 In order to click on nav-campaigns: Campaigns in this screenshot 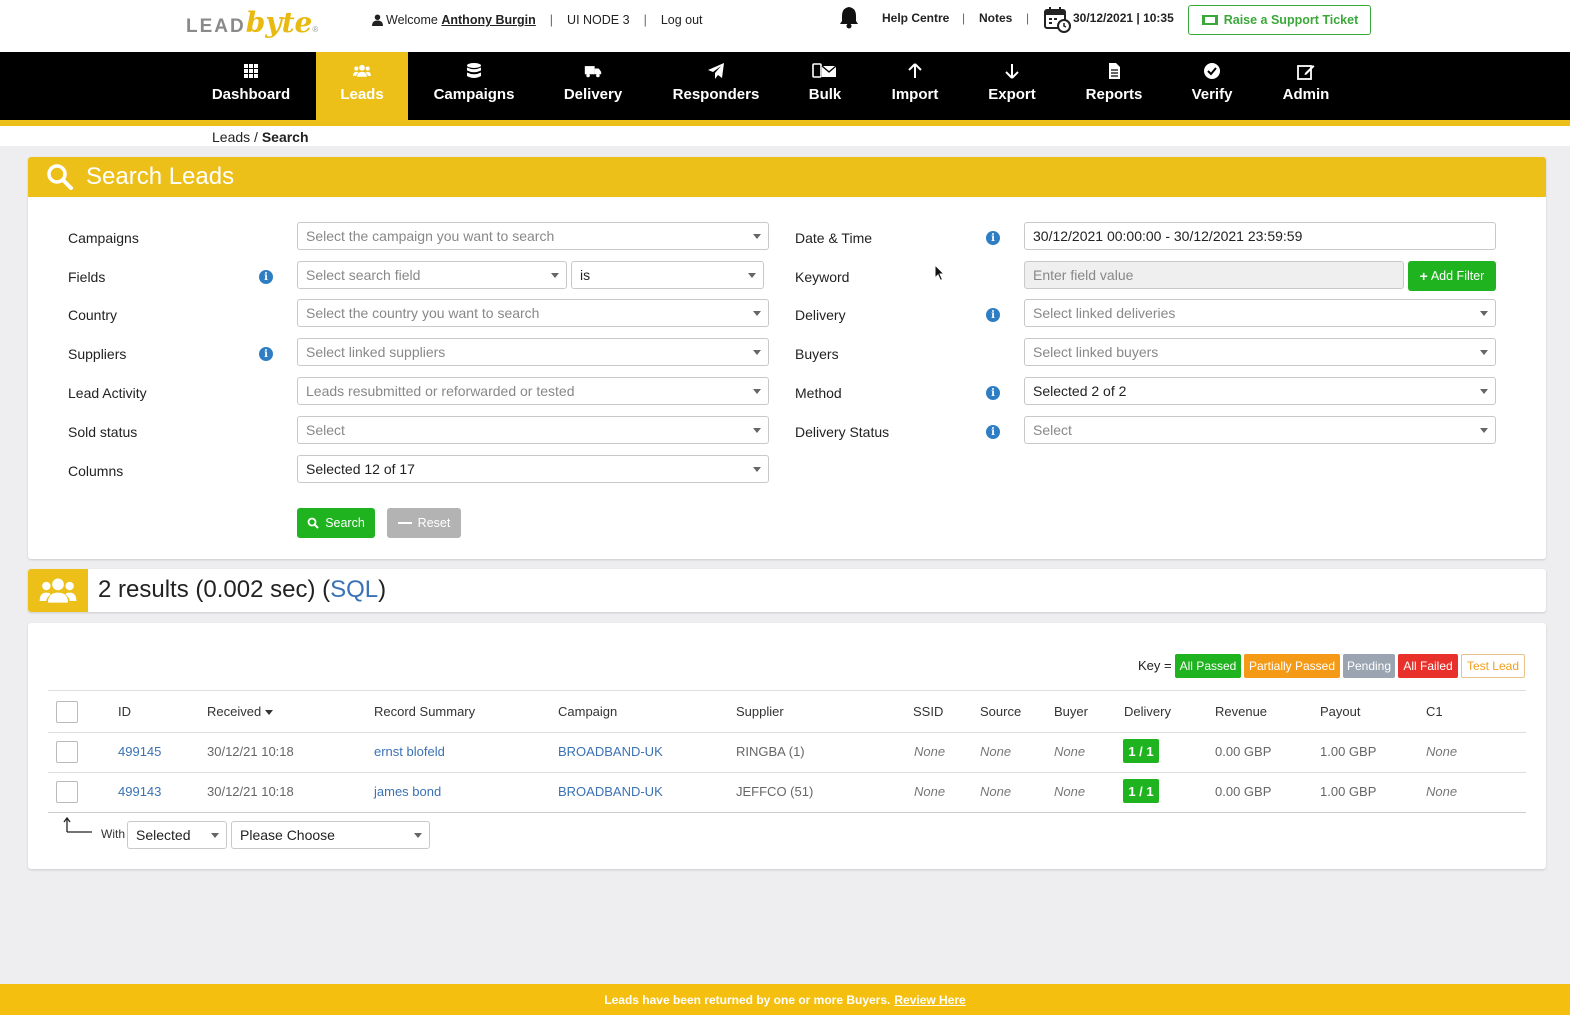, I will do `click(474, 86)`.